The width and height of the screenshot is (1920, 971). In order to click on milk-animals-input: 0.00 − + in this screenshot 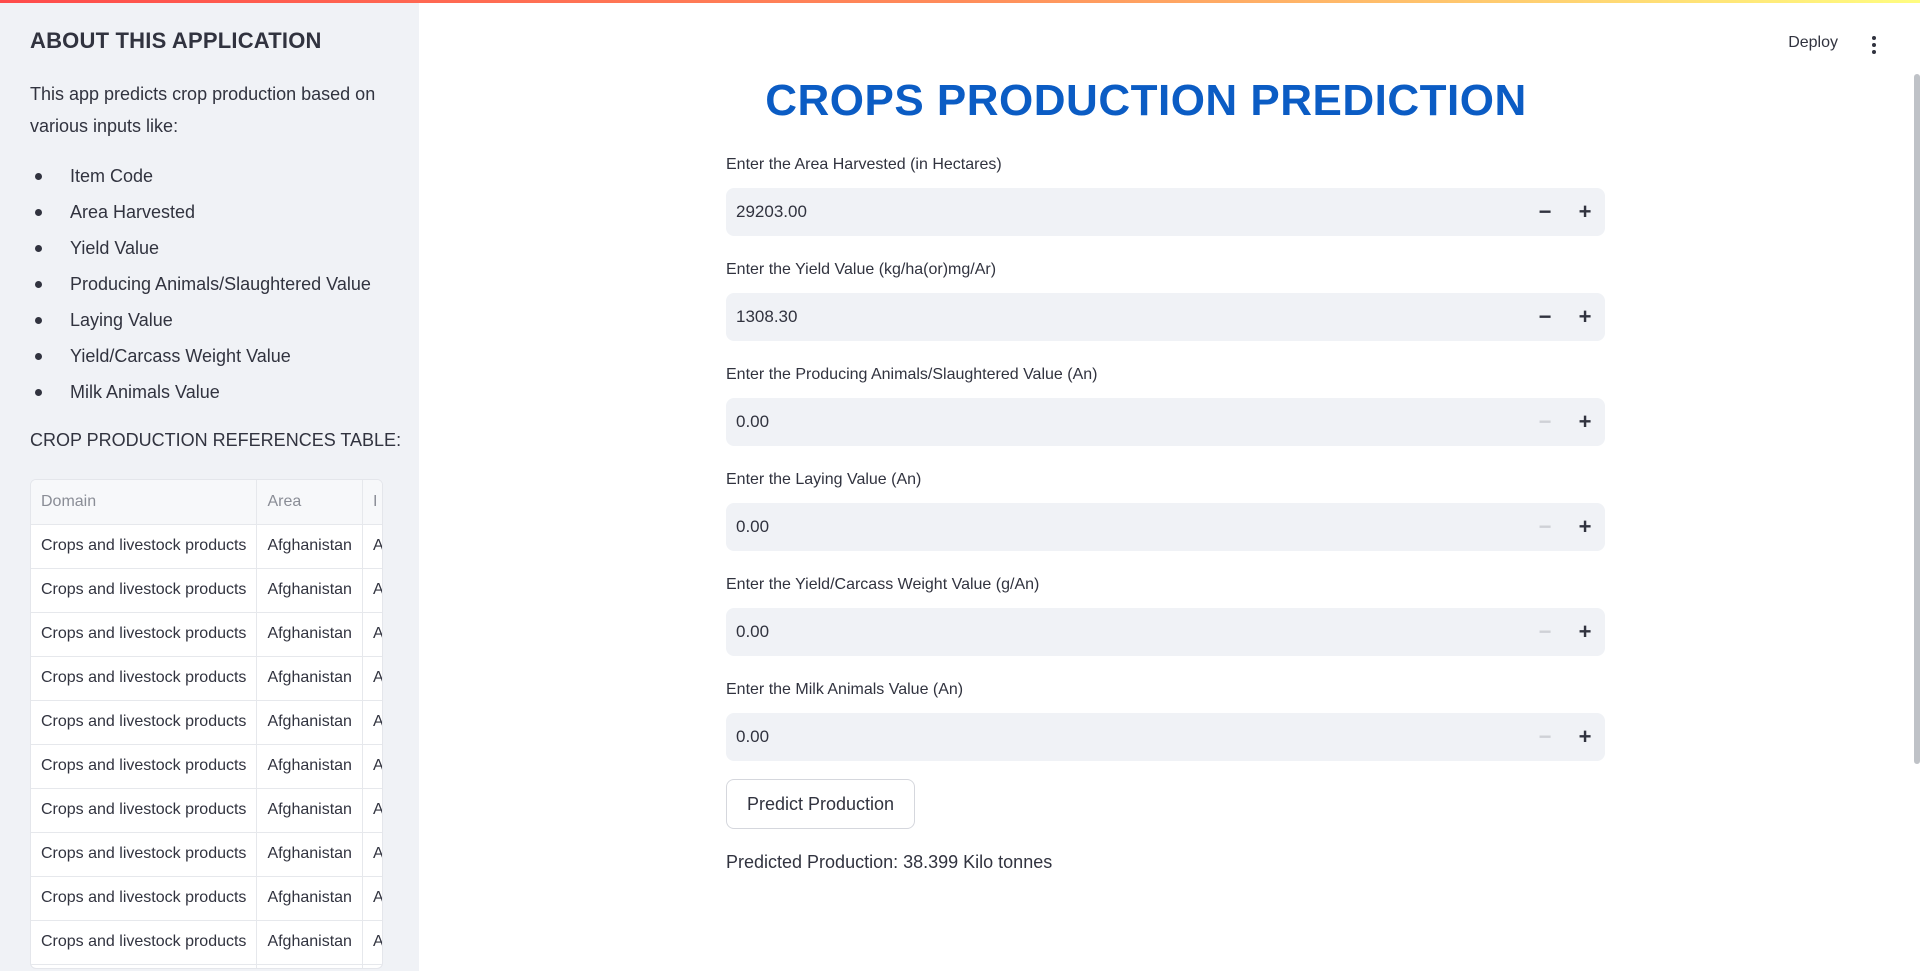, I will do `click(1165, 737)`.